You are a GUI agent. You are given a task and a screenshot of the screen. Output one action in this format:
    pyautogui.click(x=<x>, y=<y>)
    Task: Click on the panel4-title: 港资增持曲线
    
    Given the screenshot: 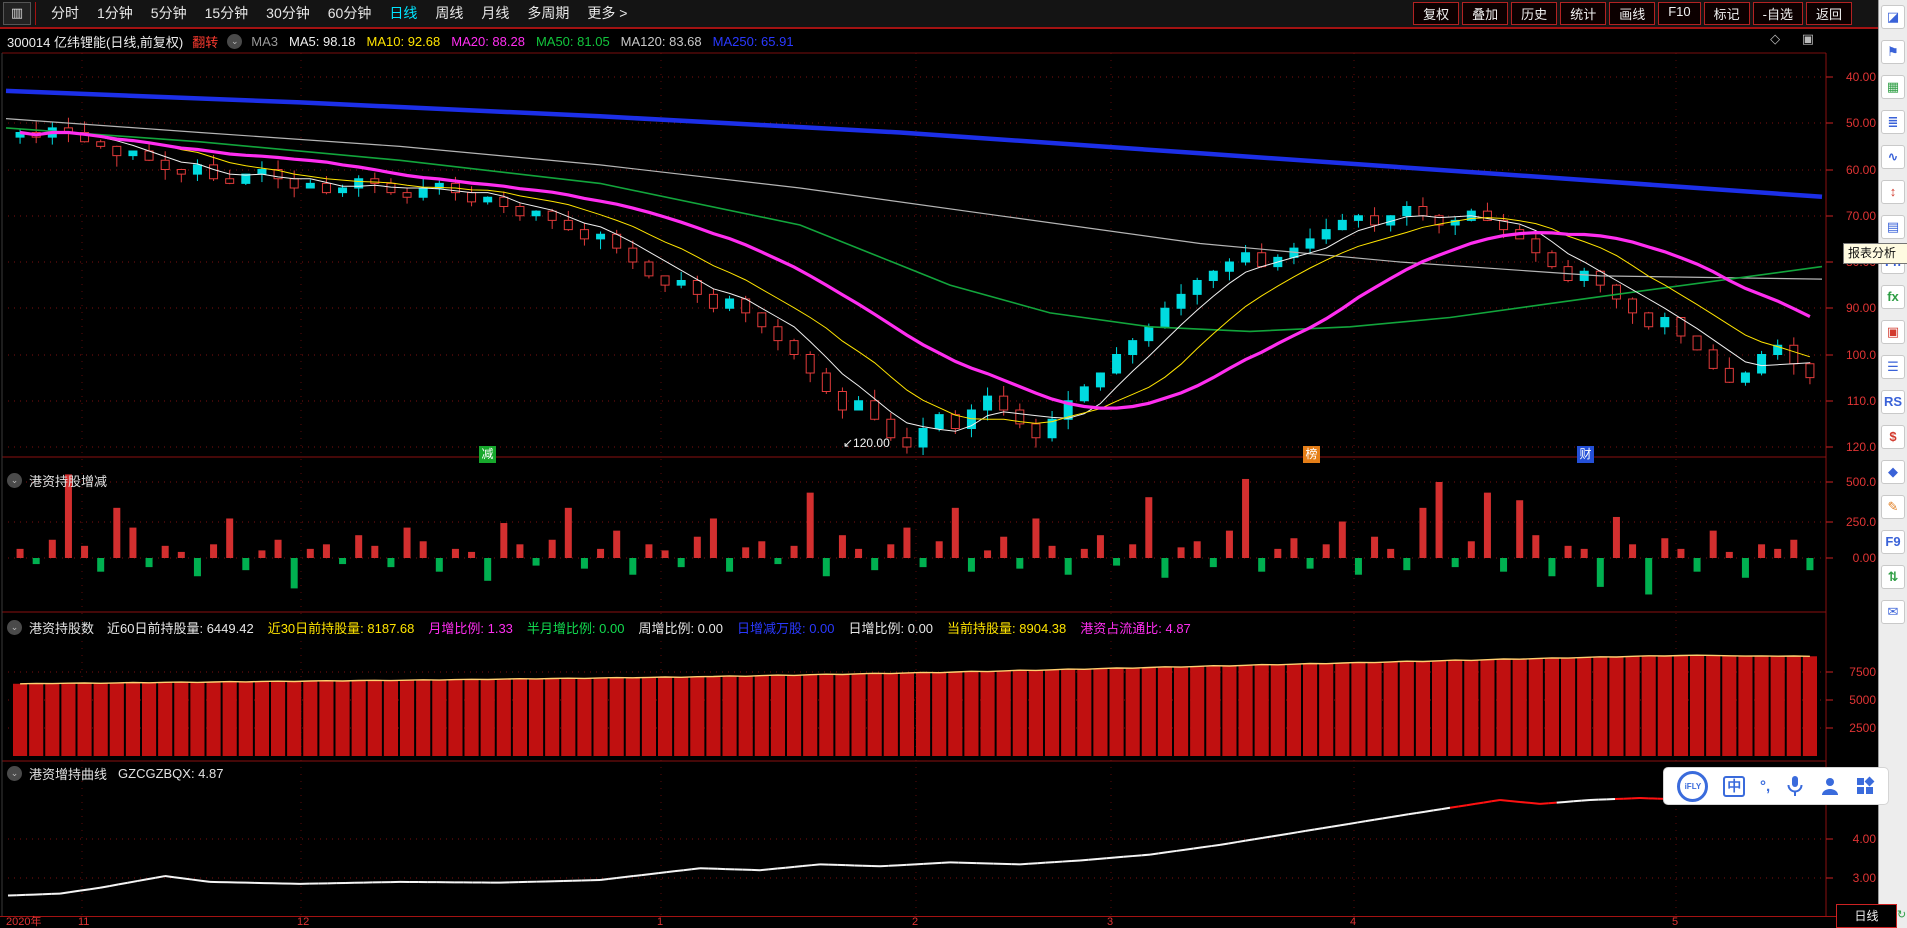 What is the action you would take?
    pyautogui.click(x=68, y=774)
    